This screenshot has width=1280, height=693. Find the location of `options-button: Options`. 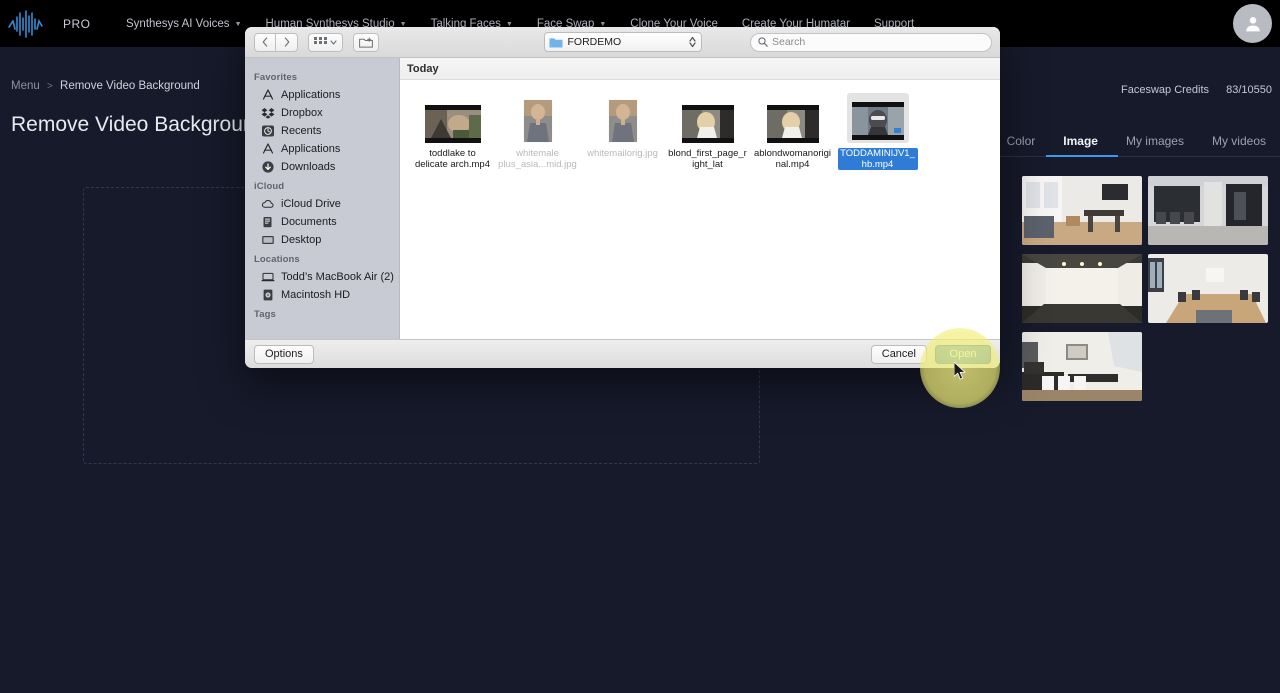

options-button: Options is located at coordinates (284, 354).